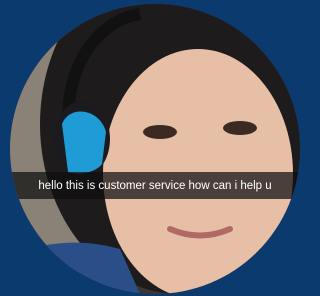 The height and width of the screenshot is (296, 320). I want to click on headset-icon, so click(82, 139).